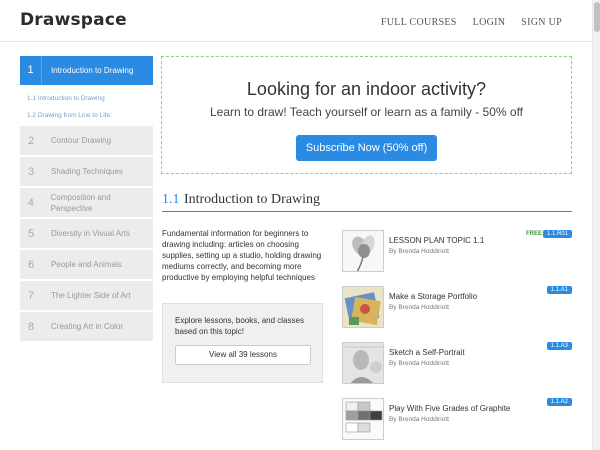 This screenshot has width=600, height=450. I want to click on lesson-code-badge: 1.1.R01, so click(557, 234).